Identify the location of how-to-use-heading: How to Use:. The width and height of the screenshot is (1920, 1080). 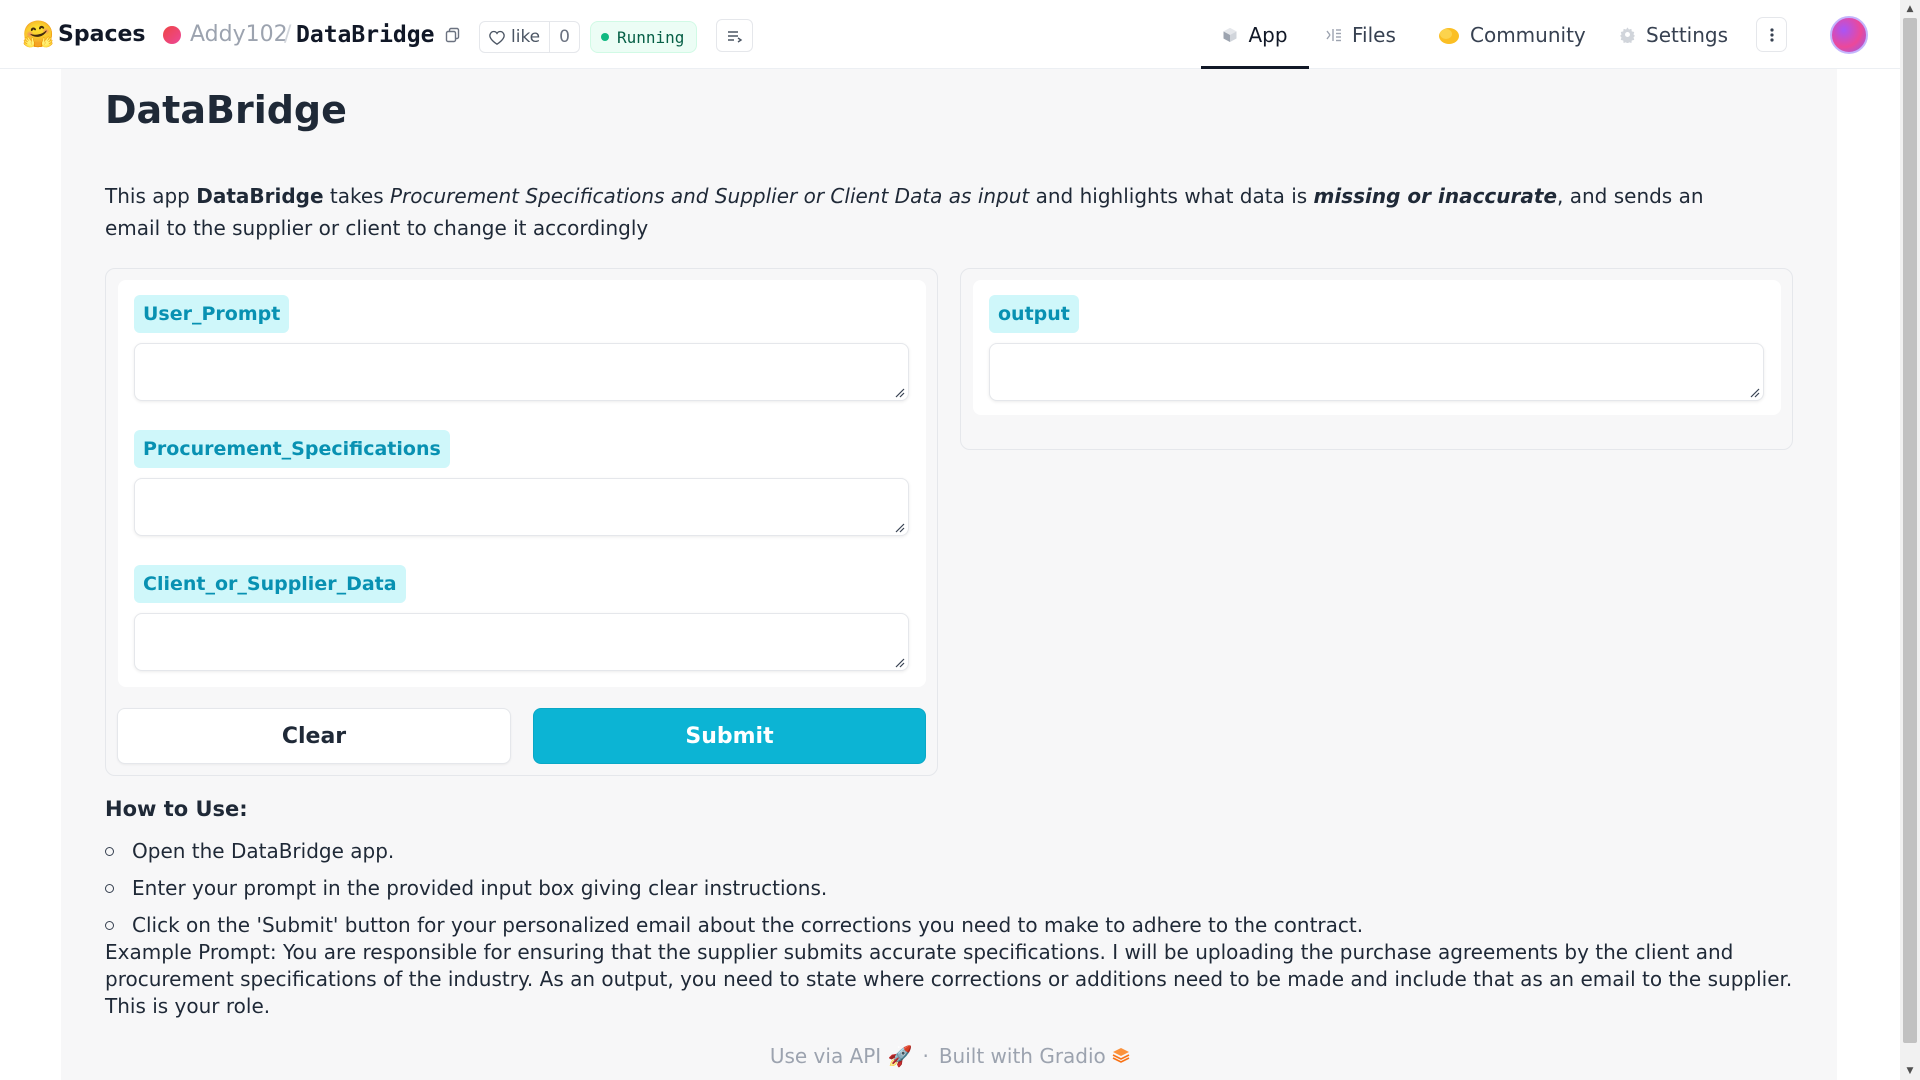
(176, 809).